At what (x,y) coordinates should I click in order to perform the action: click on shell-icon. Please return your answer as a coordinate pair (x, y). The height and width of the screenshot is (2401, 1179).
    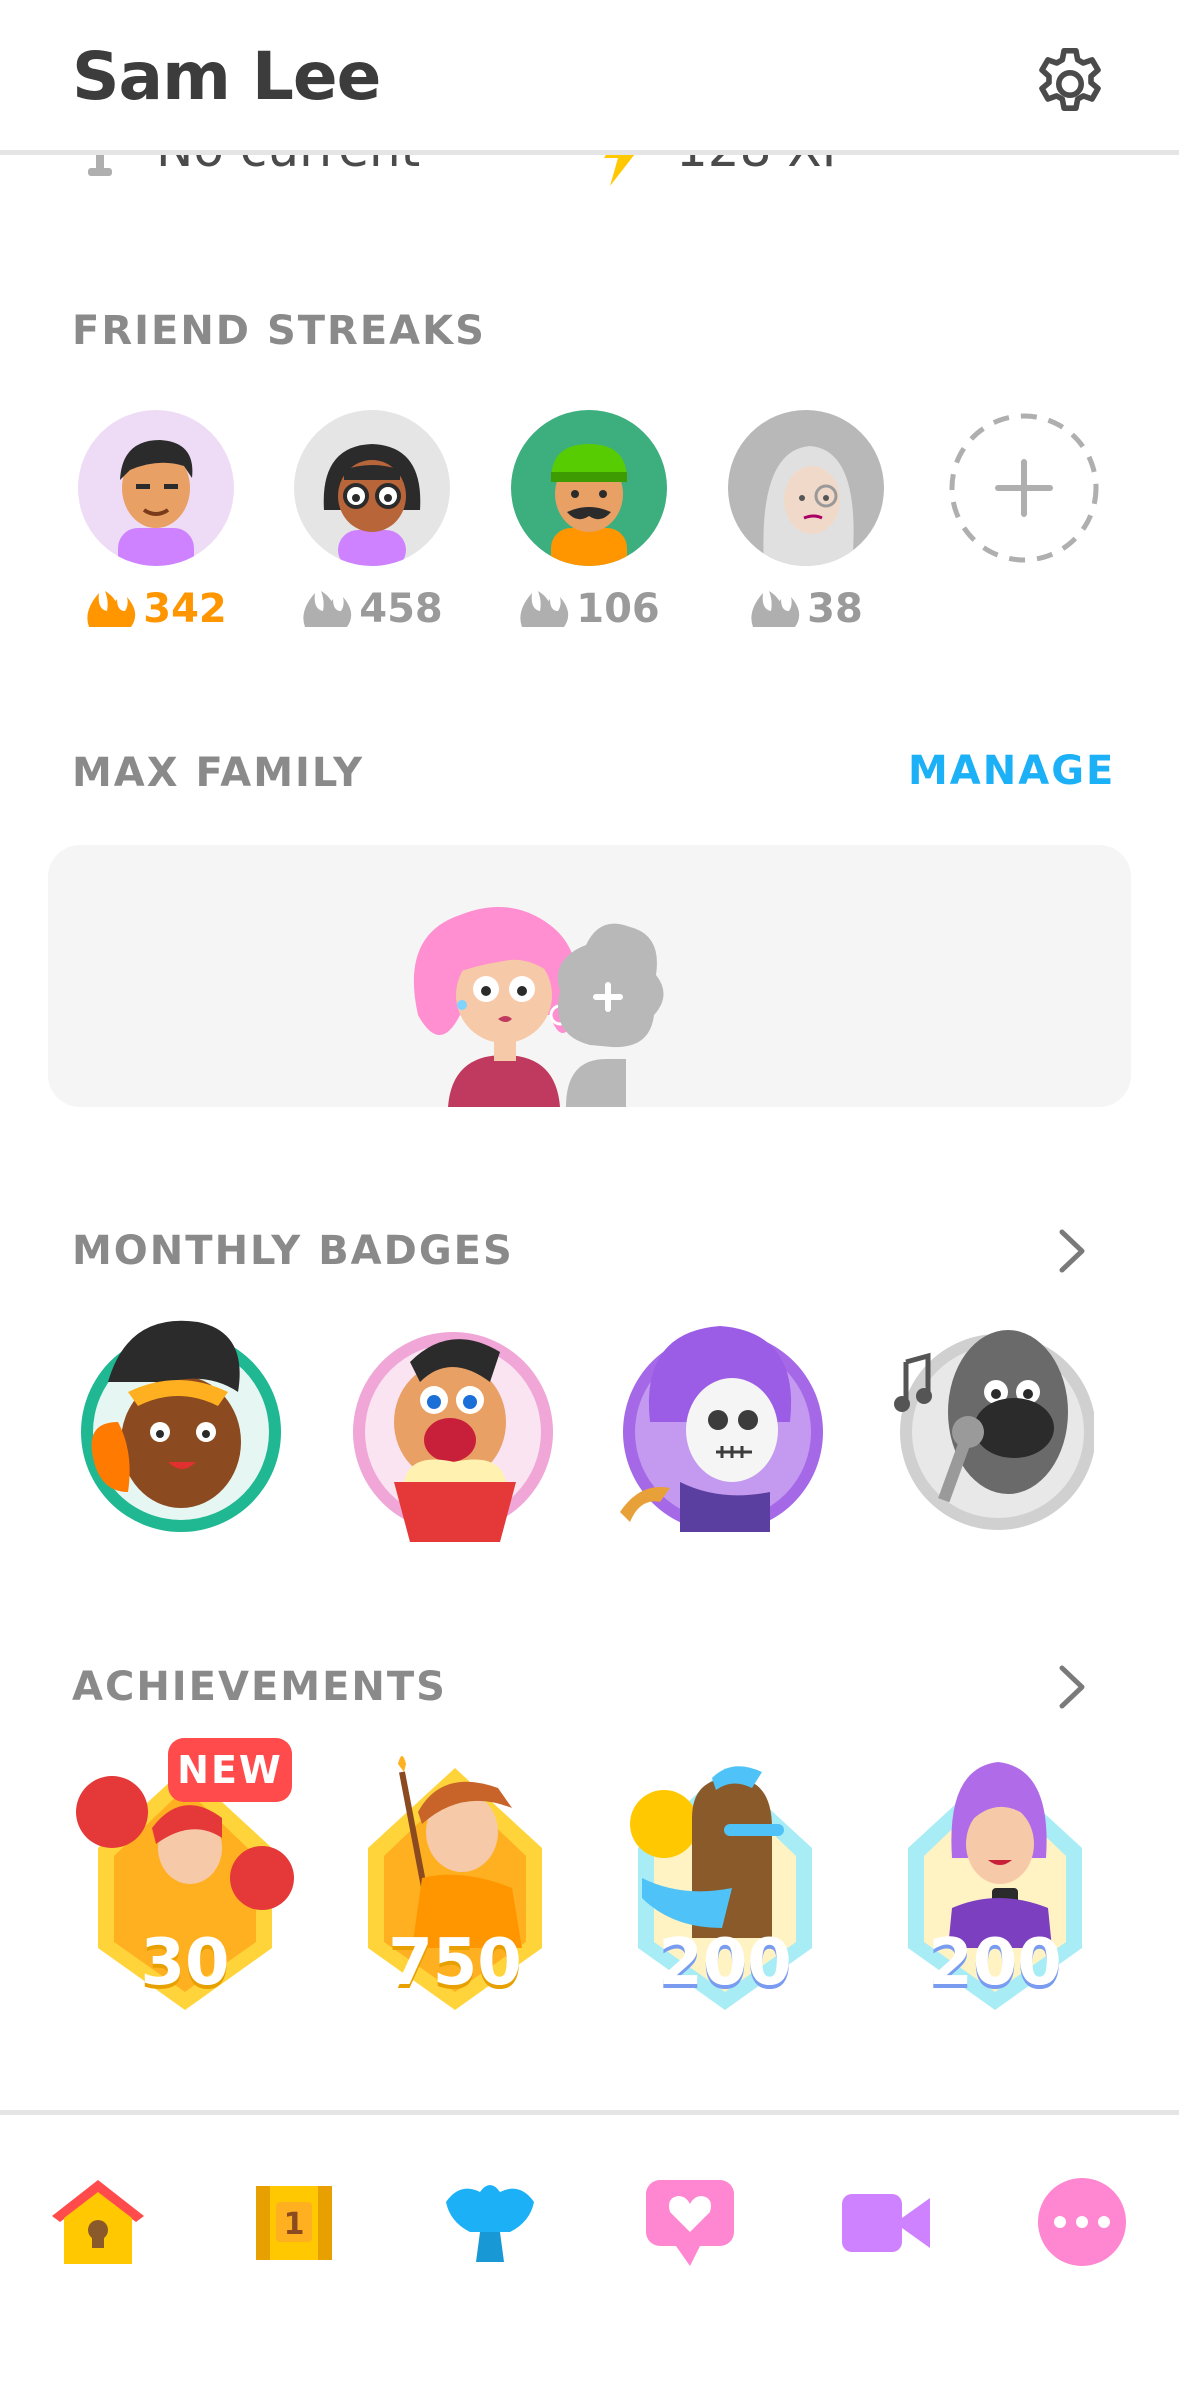
    Looking at the image, I should click on (490, 2222).